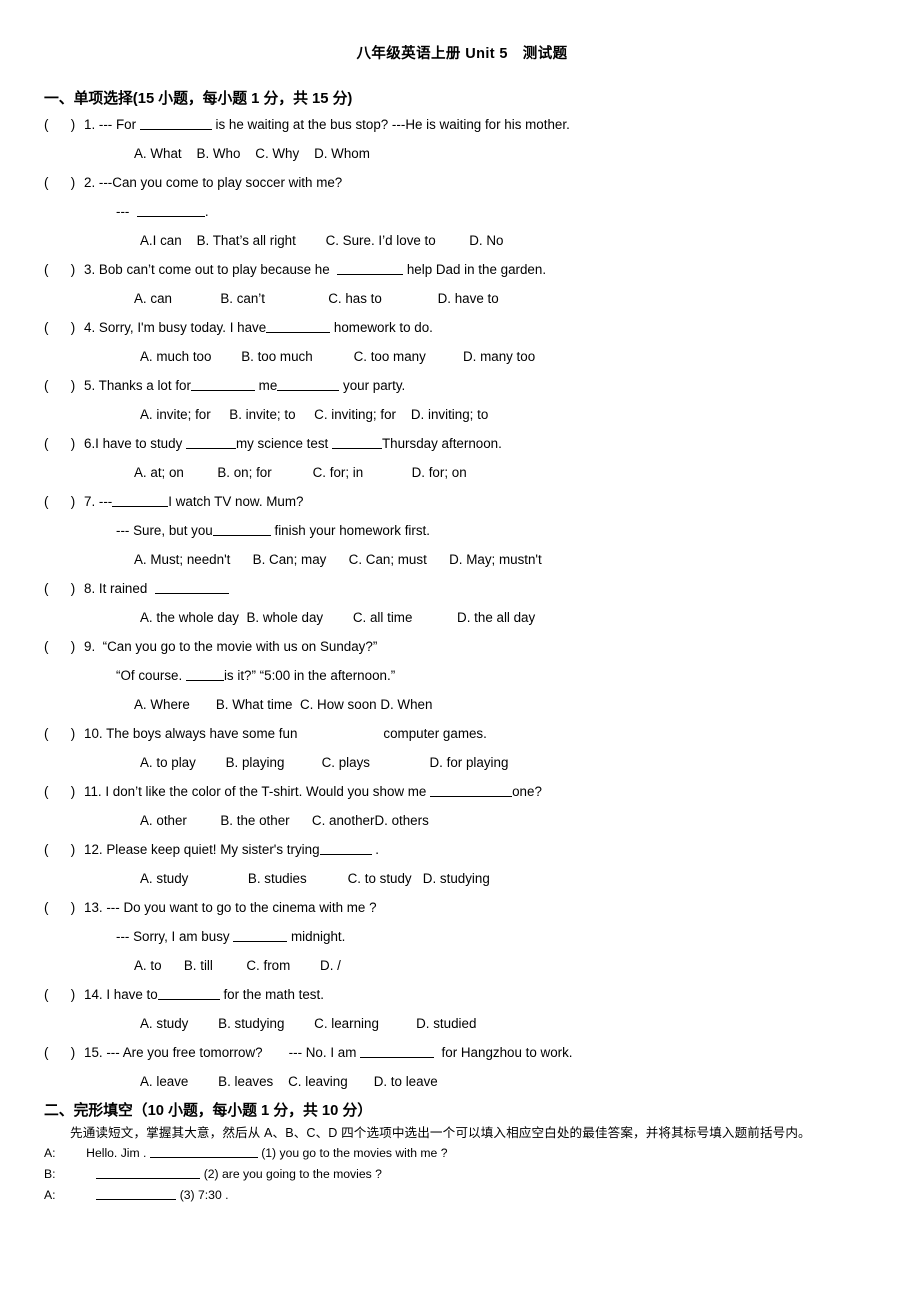 The height and width of the screenshot is (1302, 920). What do you see at coordinates (475, 269) in the screenshot?
I see `stem-text: help Dad in the garden.` at bounding box center [475, 269].